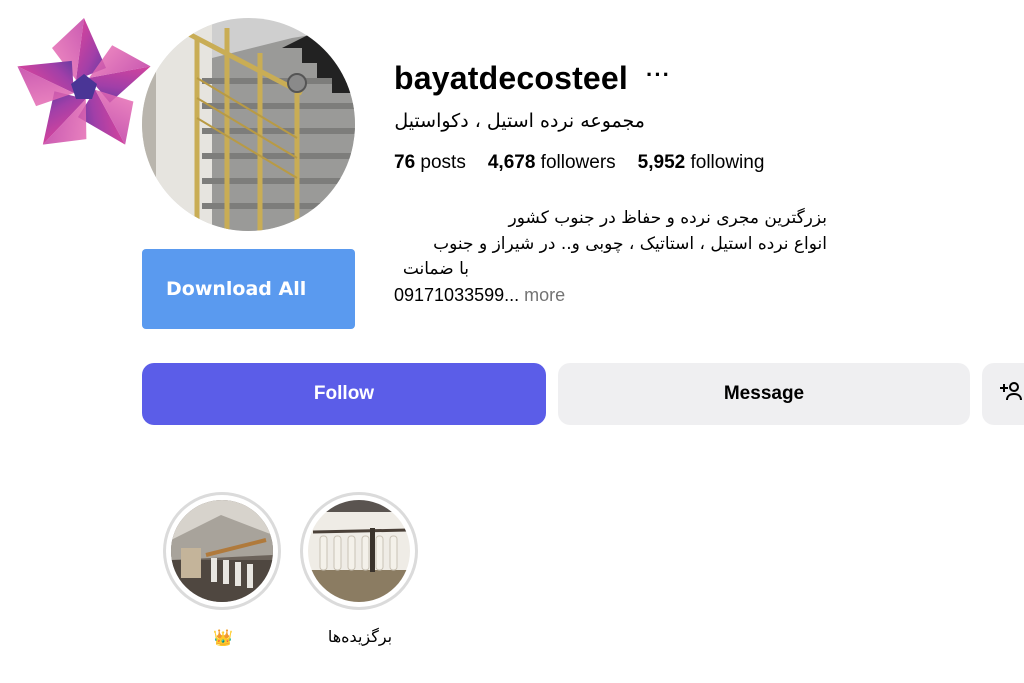  I want to click on suggest-users-button, so click(1003, 394).